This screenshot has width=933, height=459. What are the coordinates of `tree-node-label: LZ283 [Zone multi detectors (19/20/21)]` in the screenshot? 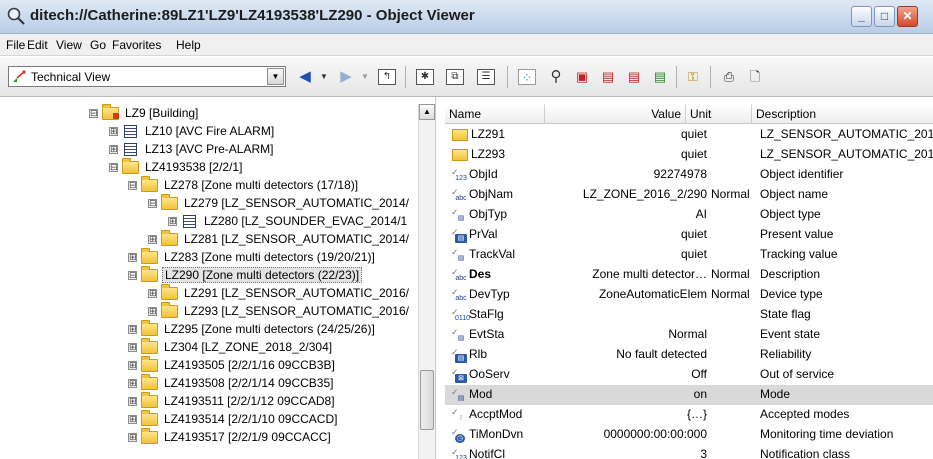 It's located at (269, 257).